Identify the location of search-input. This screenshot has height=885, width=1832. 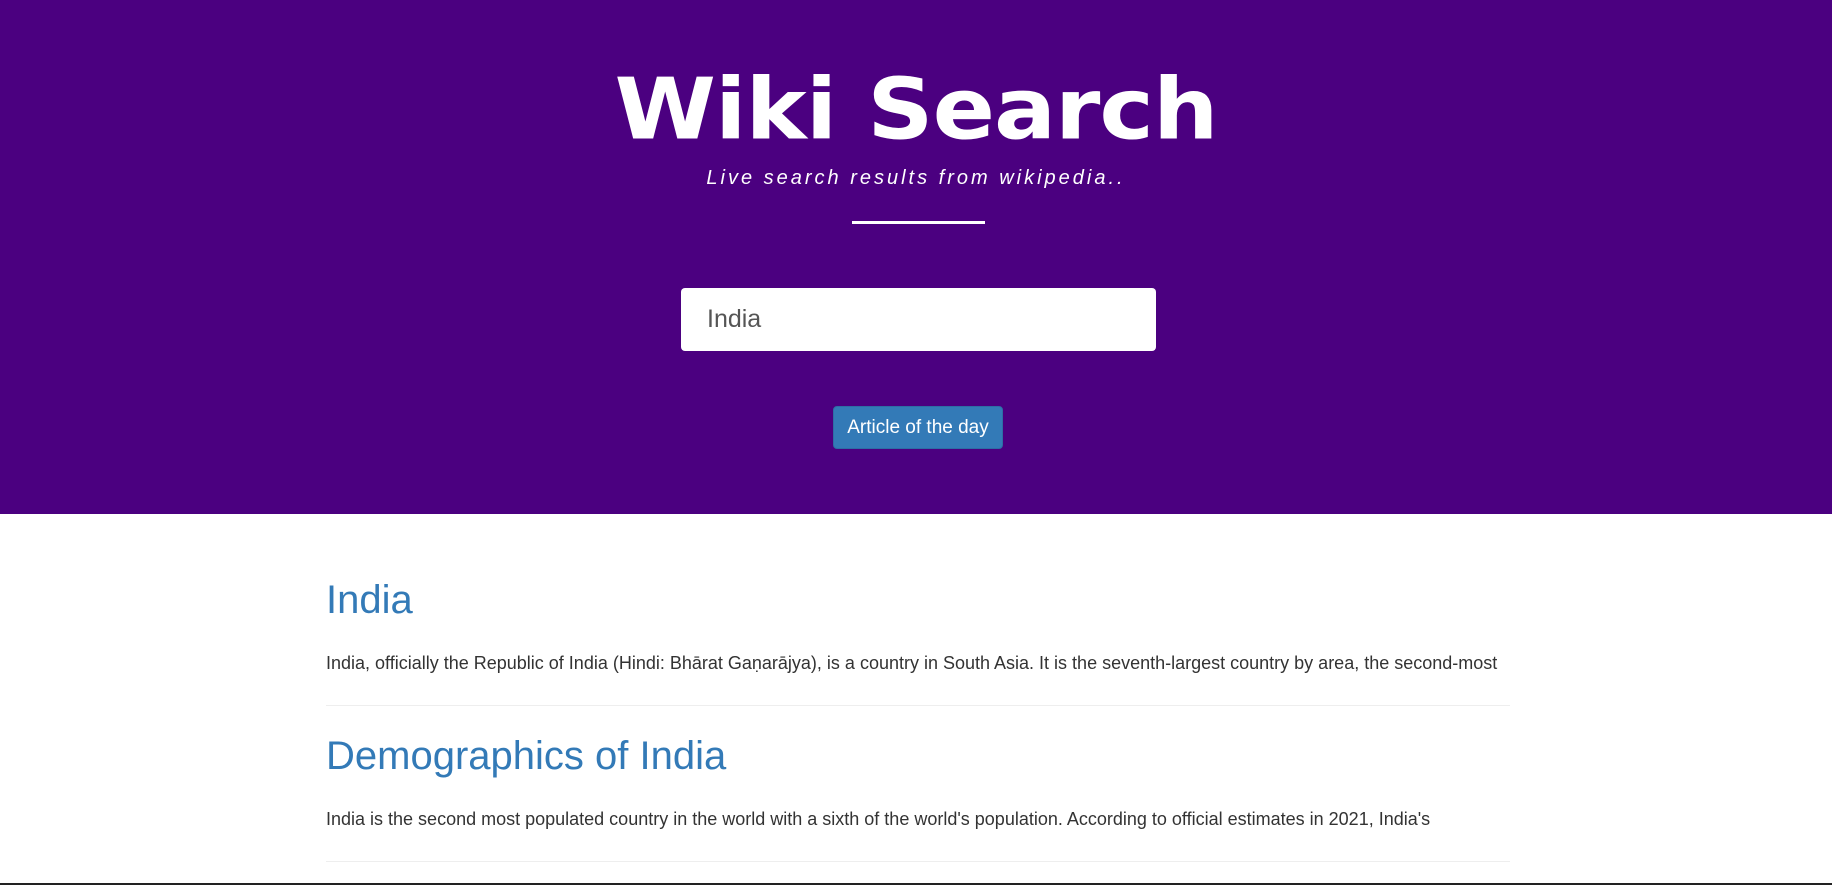
(918, 319).